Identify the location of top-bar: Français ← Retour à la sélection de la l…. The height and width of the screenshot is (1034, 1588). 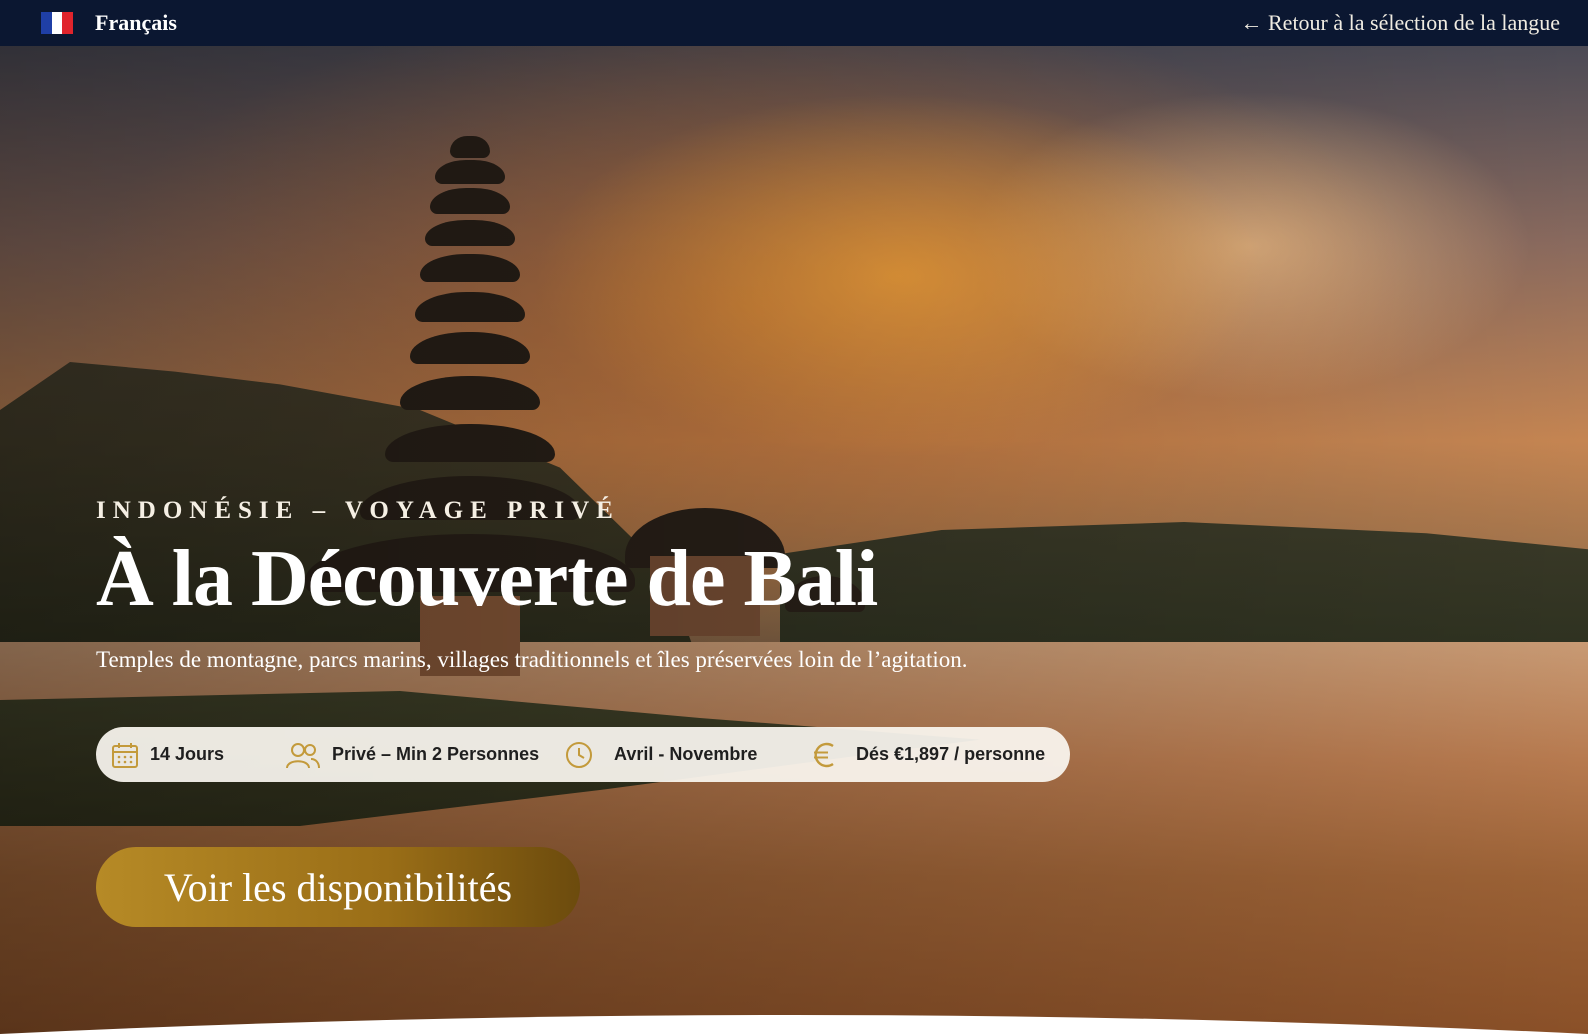
(794, 23).